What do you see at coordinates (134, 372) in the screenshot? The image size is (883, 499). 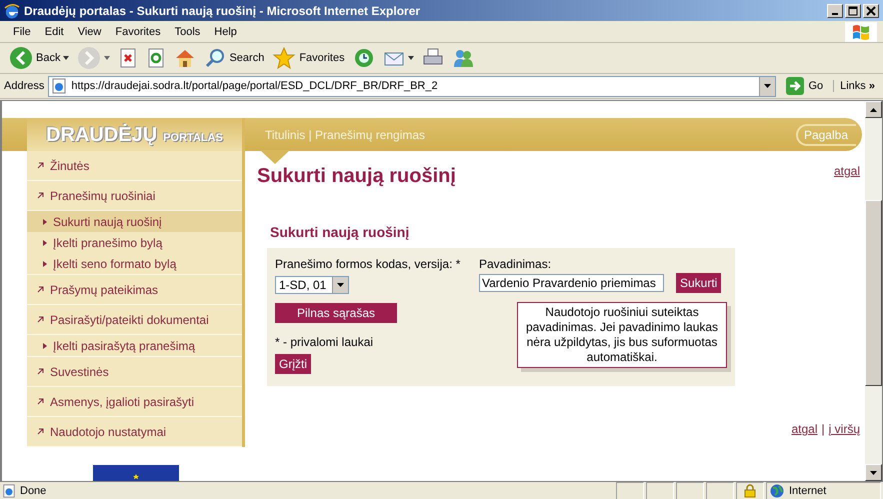 I see `sidebar-item: Suvestinės` at bounding box center [134, 372].